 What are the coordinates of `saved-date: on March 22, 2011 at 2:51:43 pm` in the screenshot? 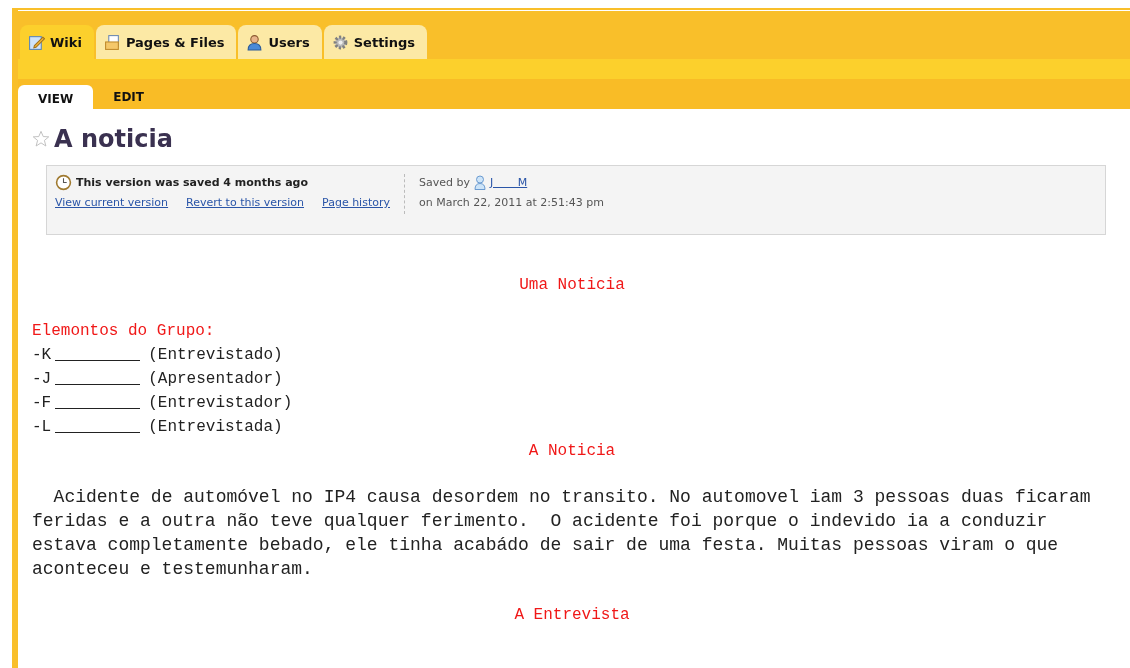 It's located at (511, 202).